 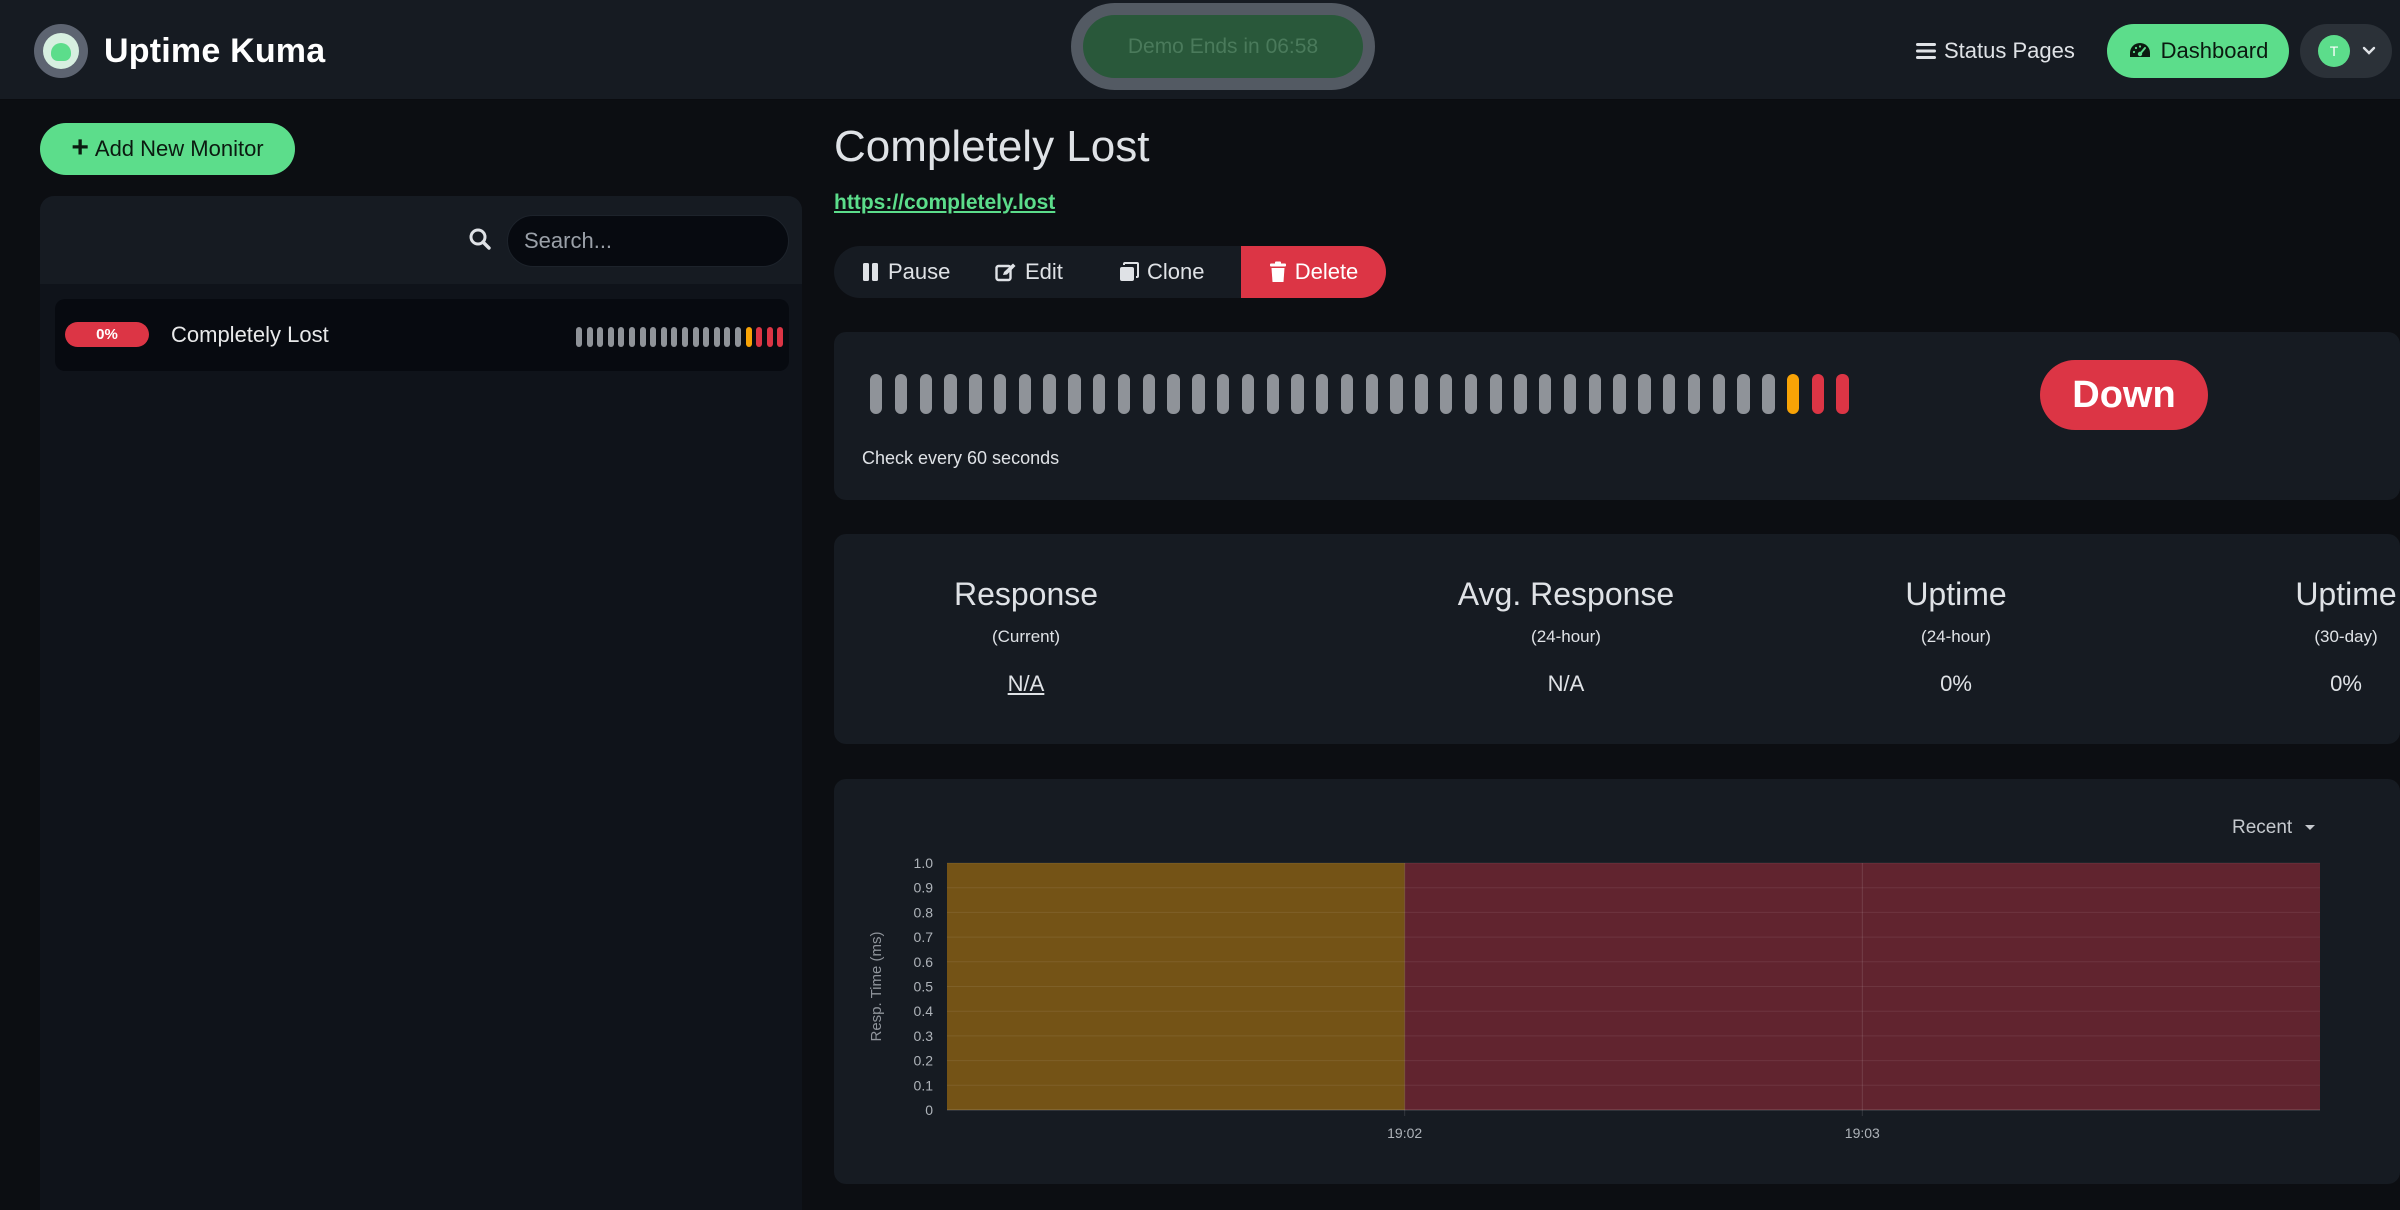 I want to click on chart-y-tick-label: 0.7, so click(x=924, y=937).